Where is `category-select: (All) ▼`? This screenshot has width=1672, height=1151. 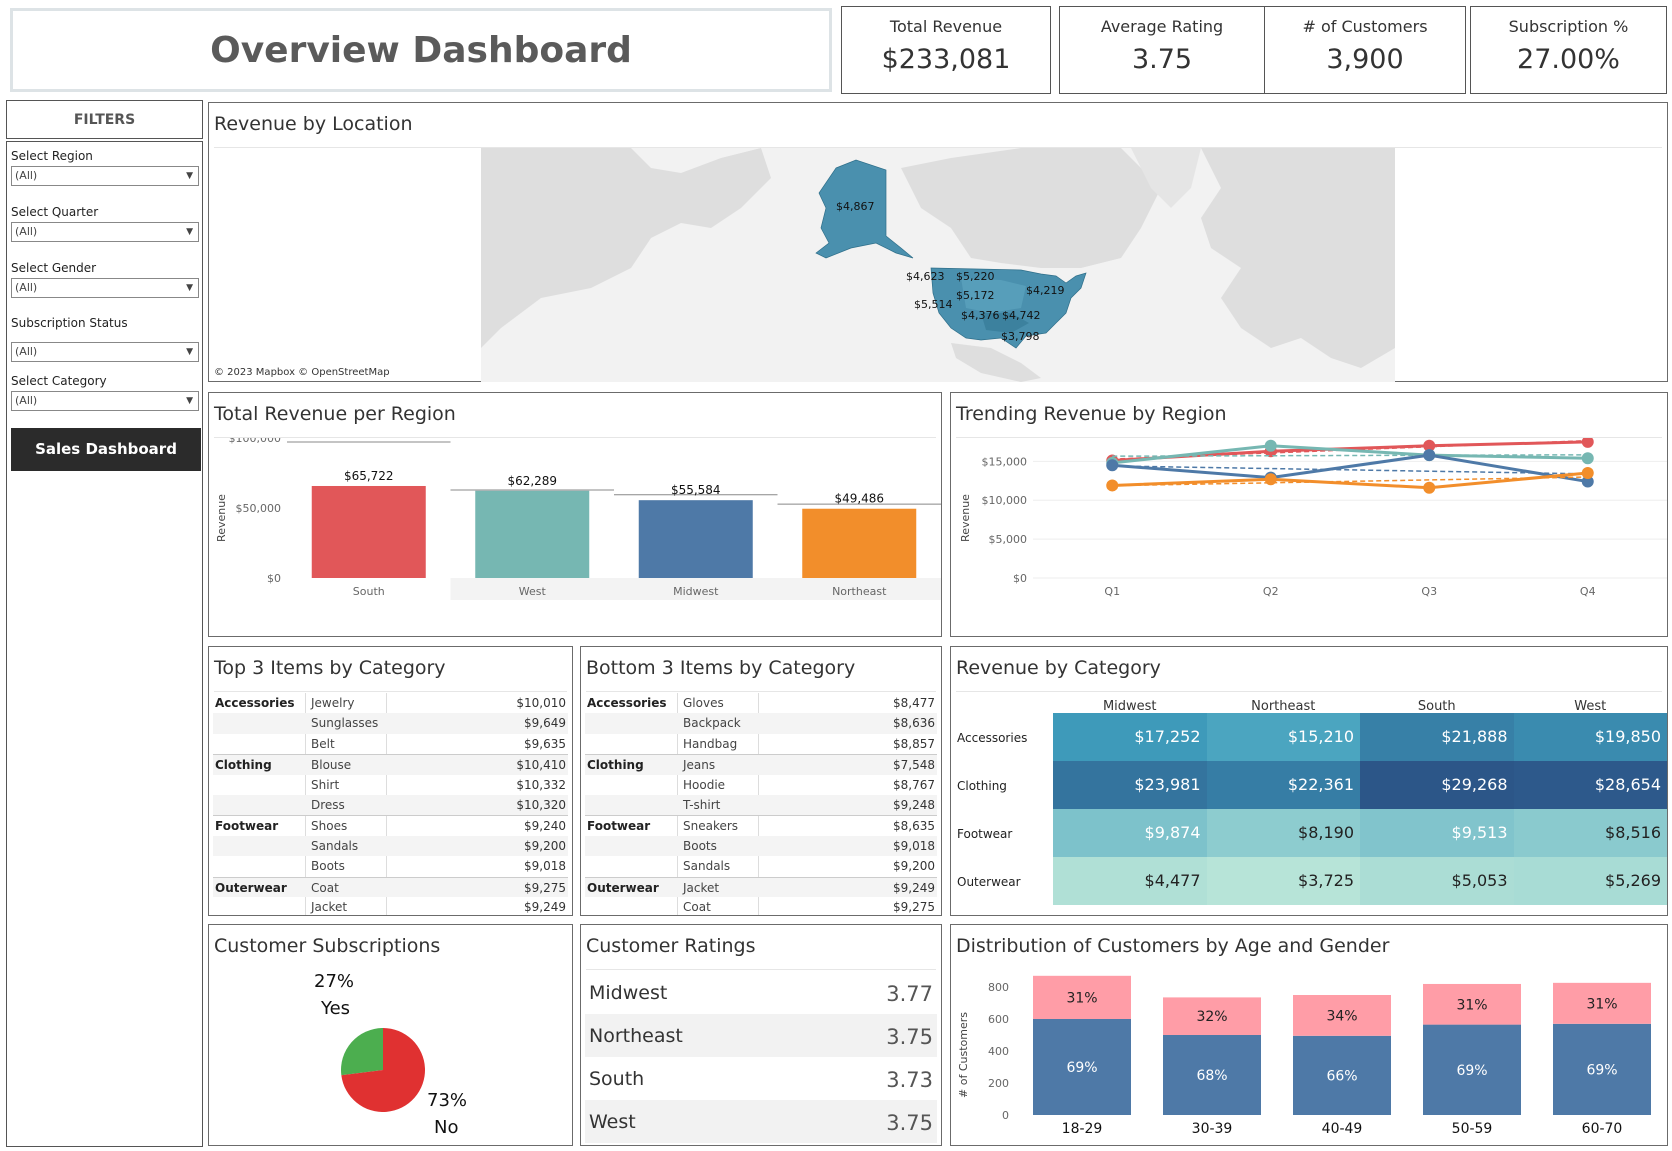 category-select: (All) ▼ is located at coordinates (105, 401).